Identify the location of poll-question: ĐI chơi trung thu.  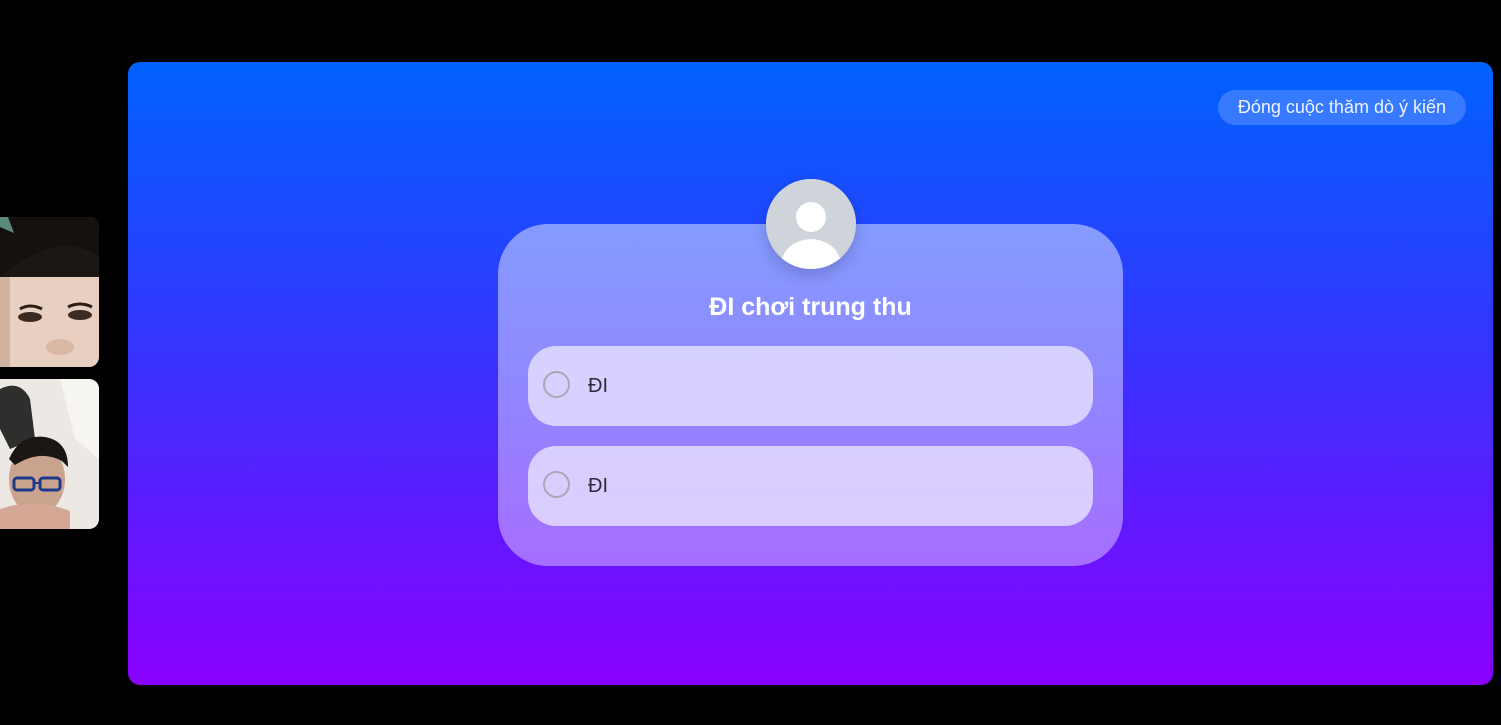
(810, 307).